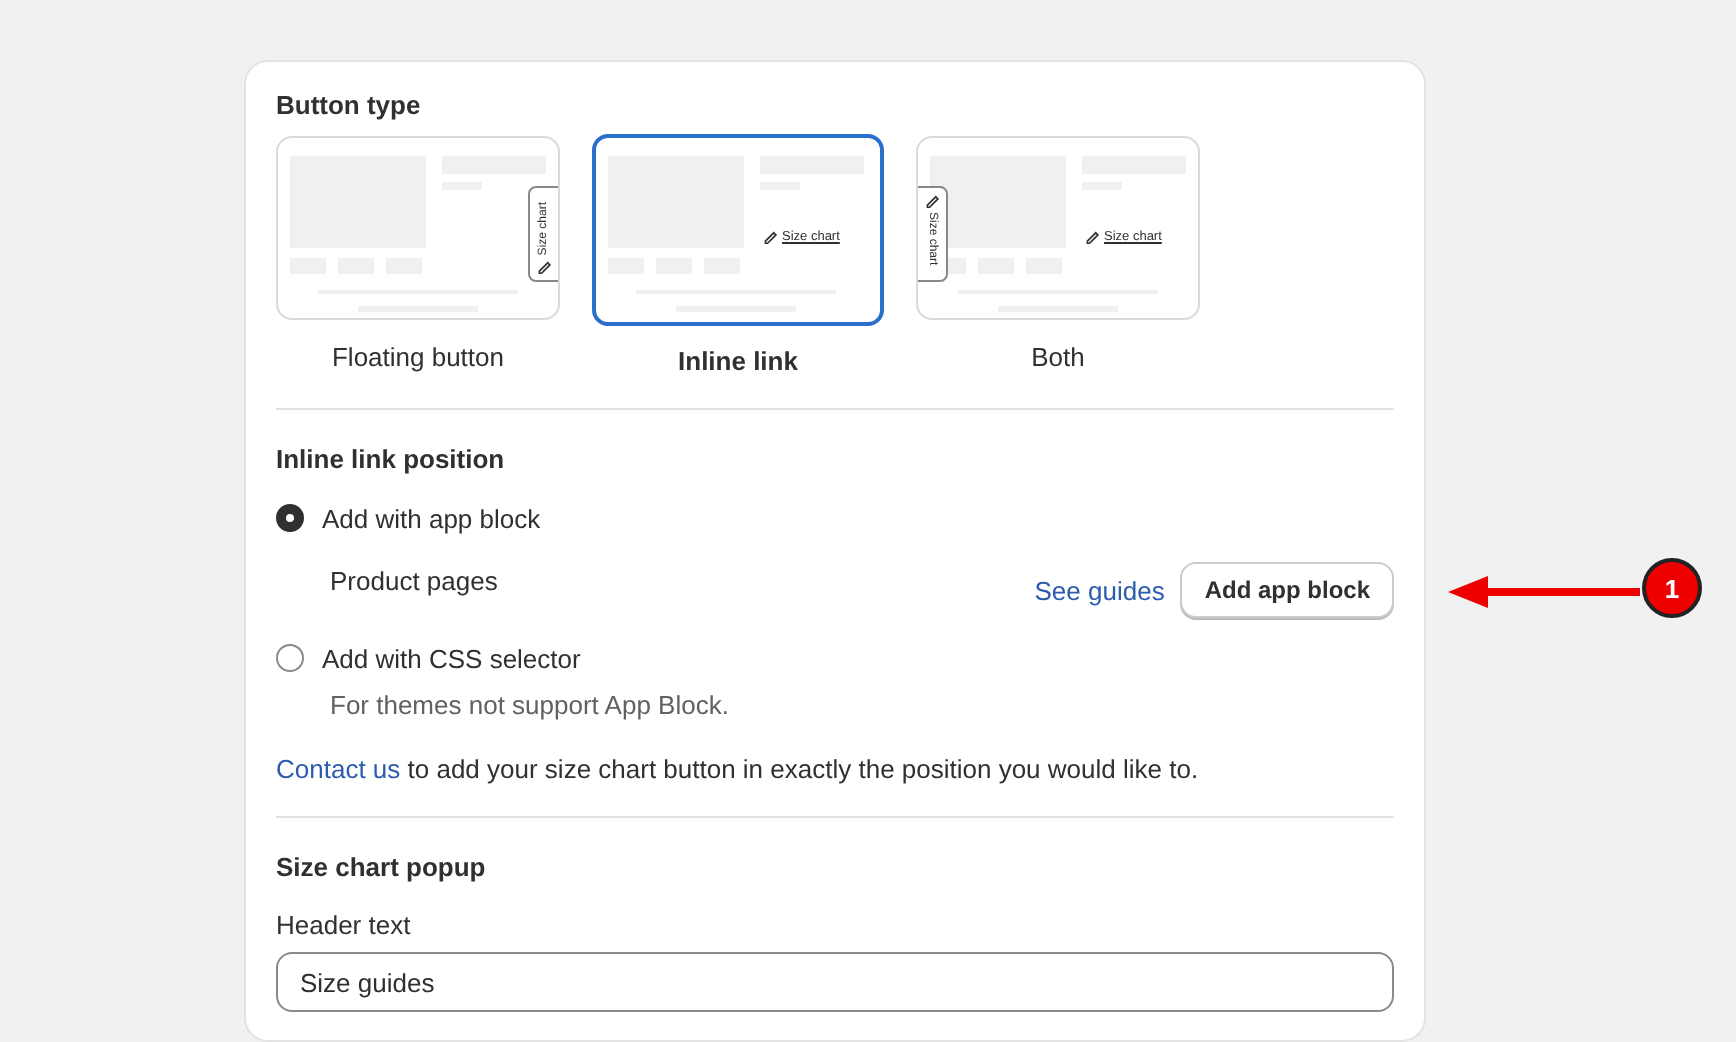 The height and width of the screenshot is (1042, 1736). What do you see at coordinates (382, 867) in the screenshot?
I see `section-title: Size chart popup` at bounding box center [382, 867].